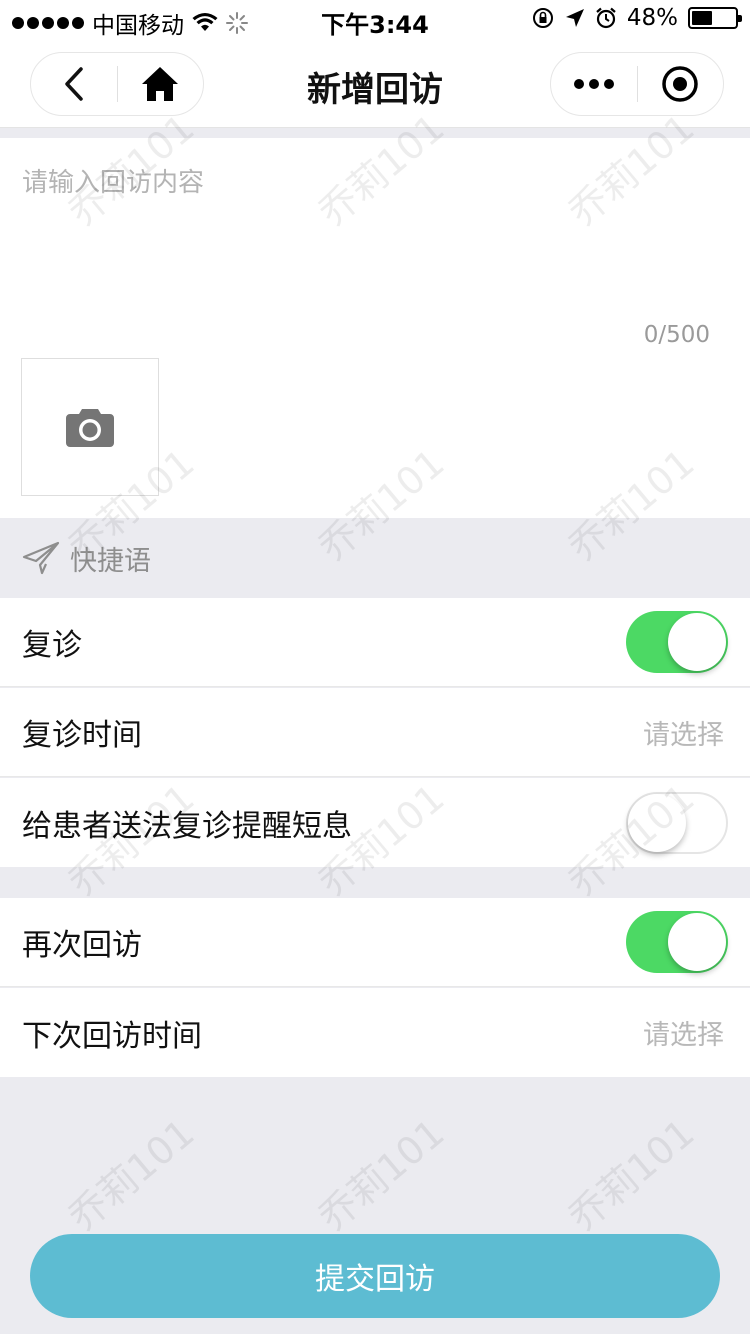  What do you see at coordinates (375, 84) in the screenshot?
I see `nav-bar: 新增回访` at bounding box center [375, 84].